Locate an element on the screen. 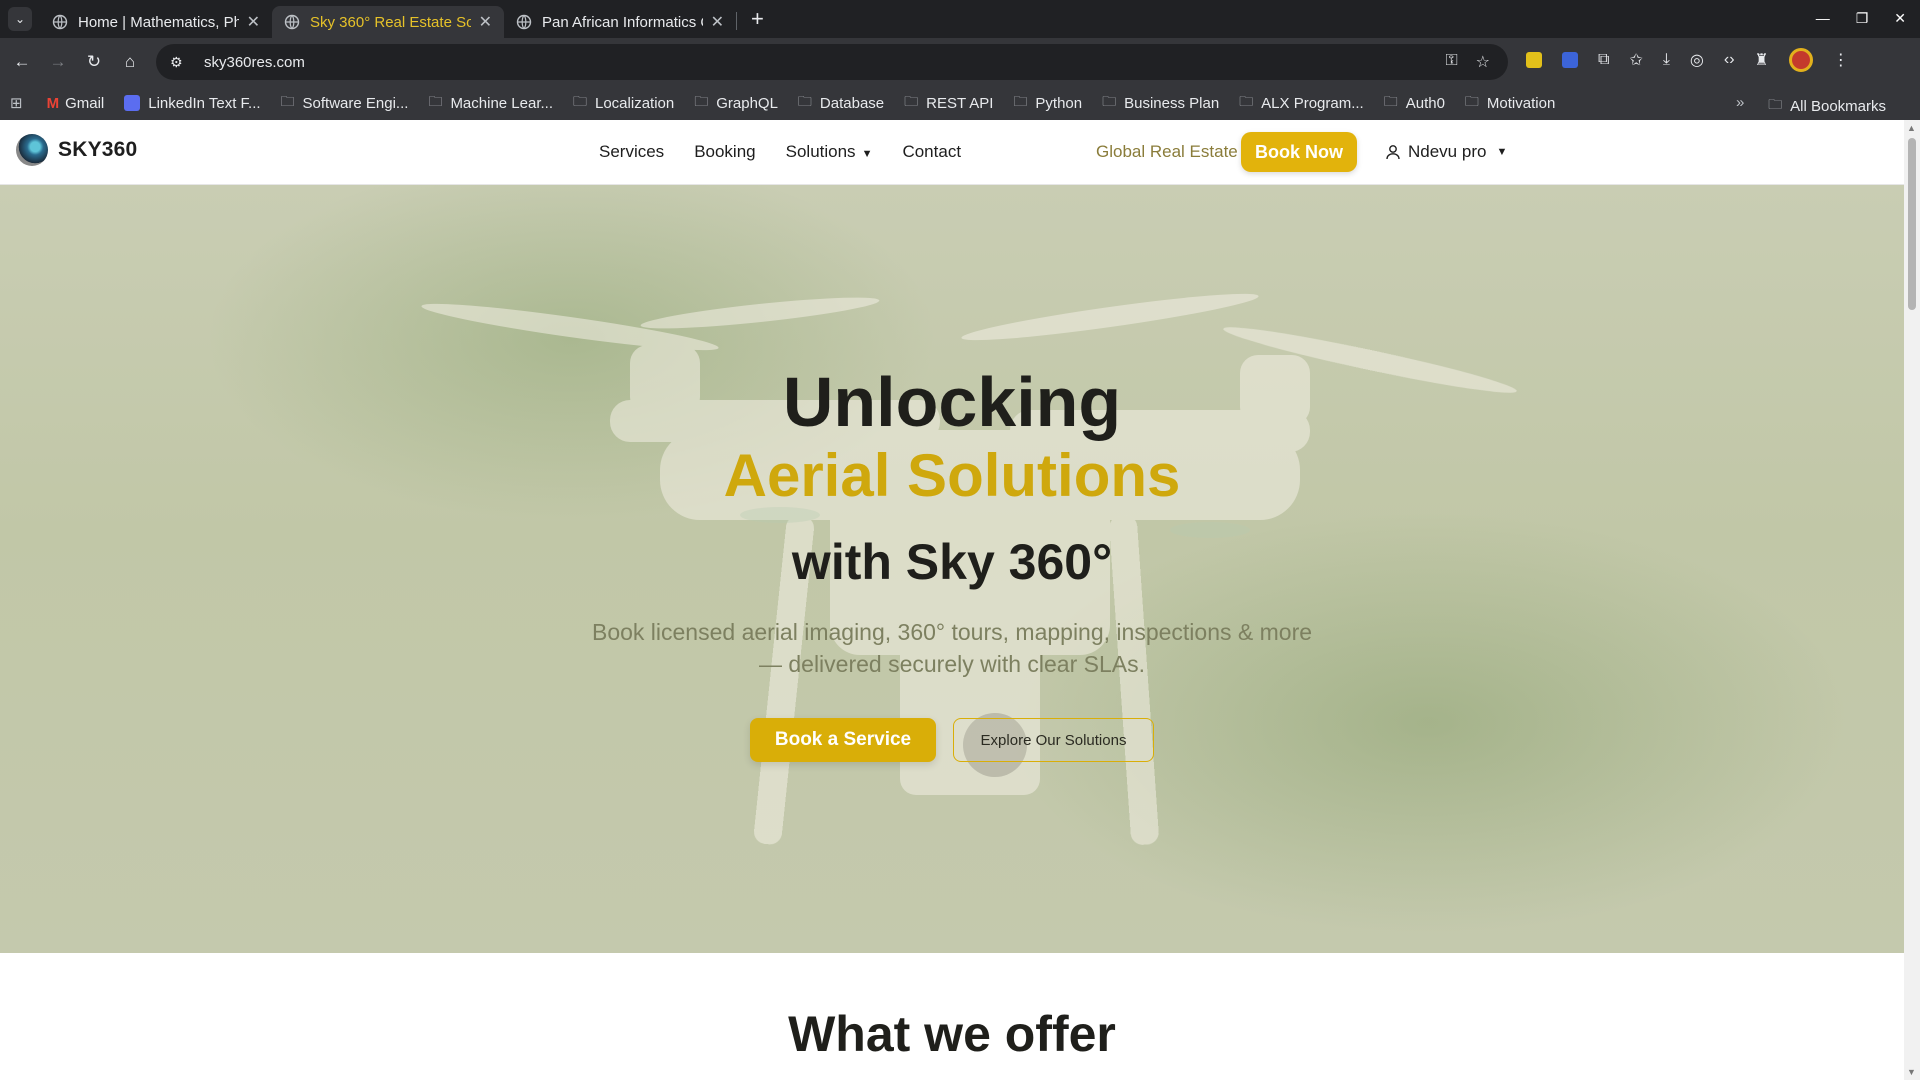  bookmark-folder: 🗀 Auth0 is located at coordinates (1414, 103).